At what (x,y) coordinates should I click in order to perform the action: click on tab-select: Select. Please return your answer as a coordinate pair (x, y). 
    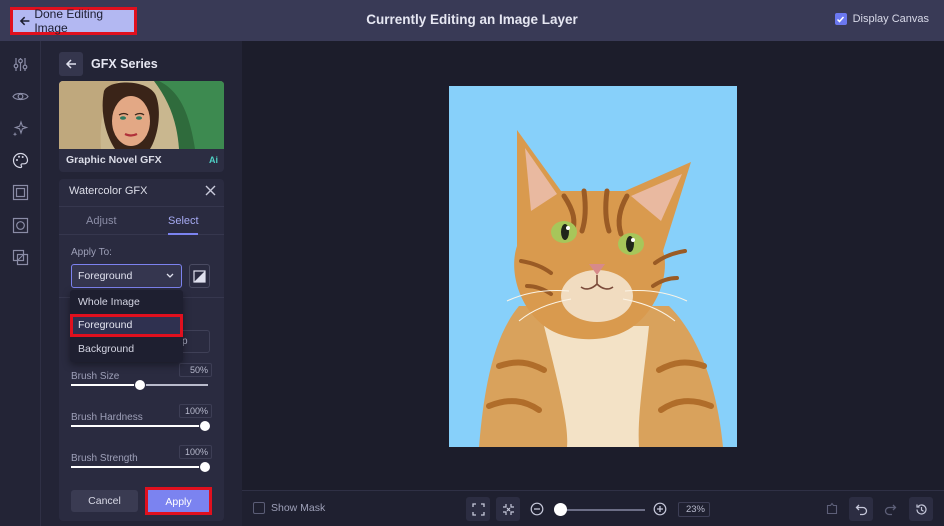
    Looking at the image, I should click on (183, 221).